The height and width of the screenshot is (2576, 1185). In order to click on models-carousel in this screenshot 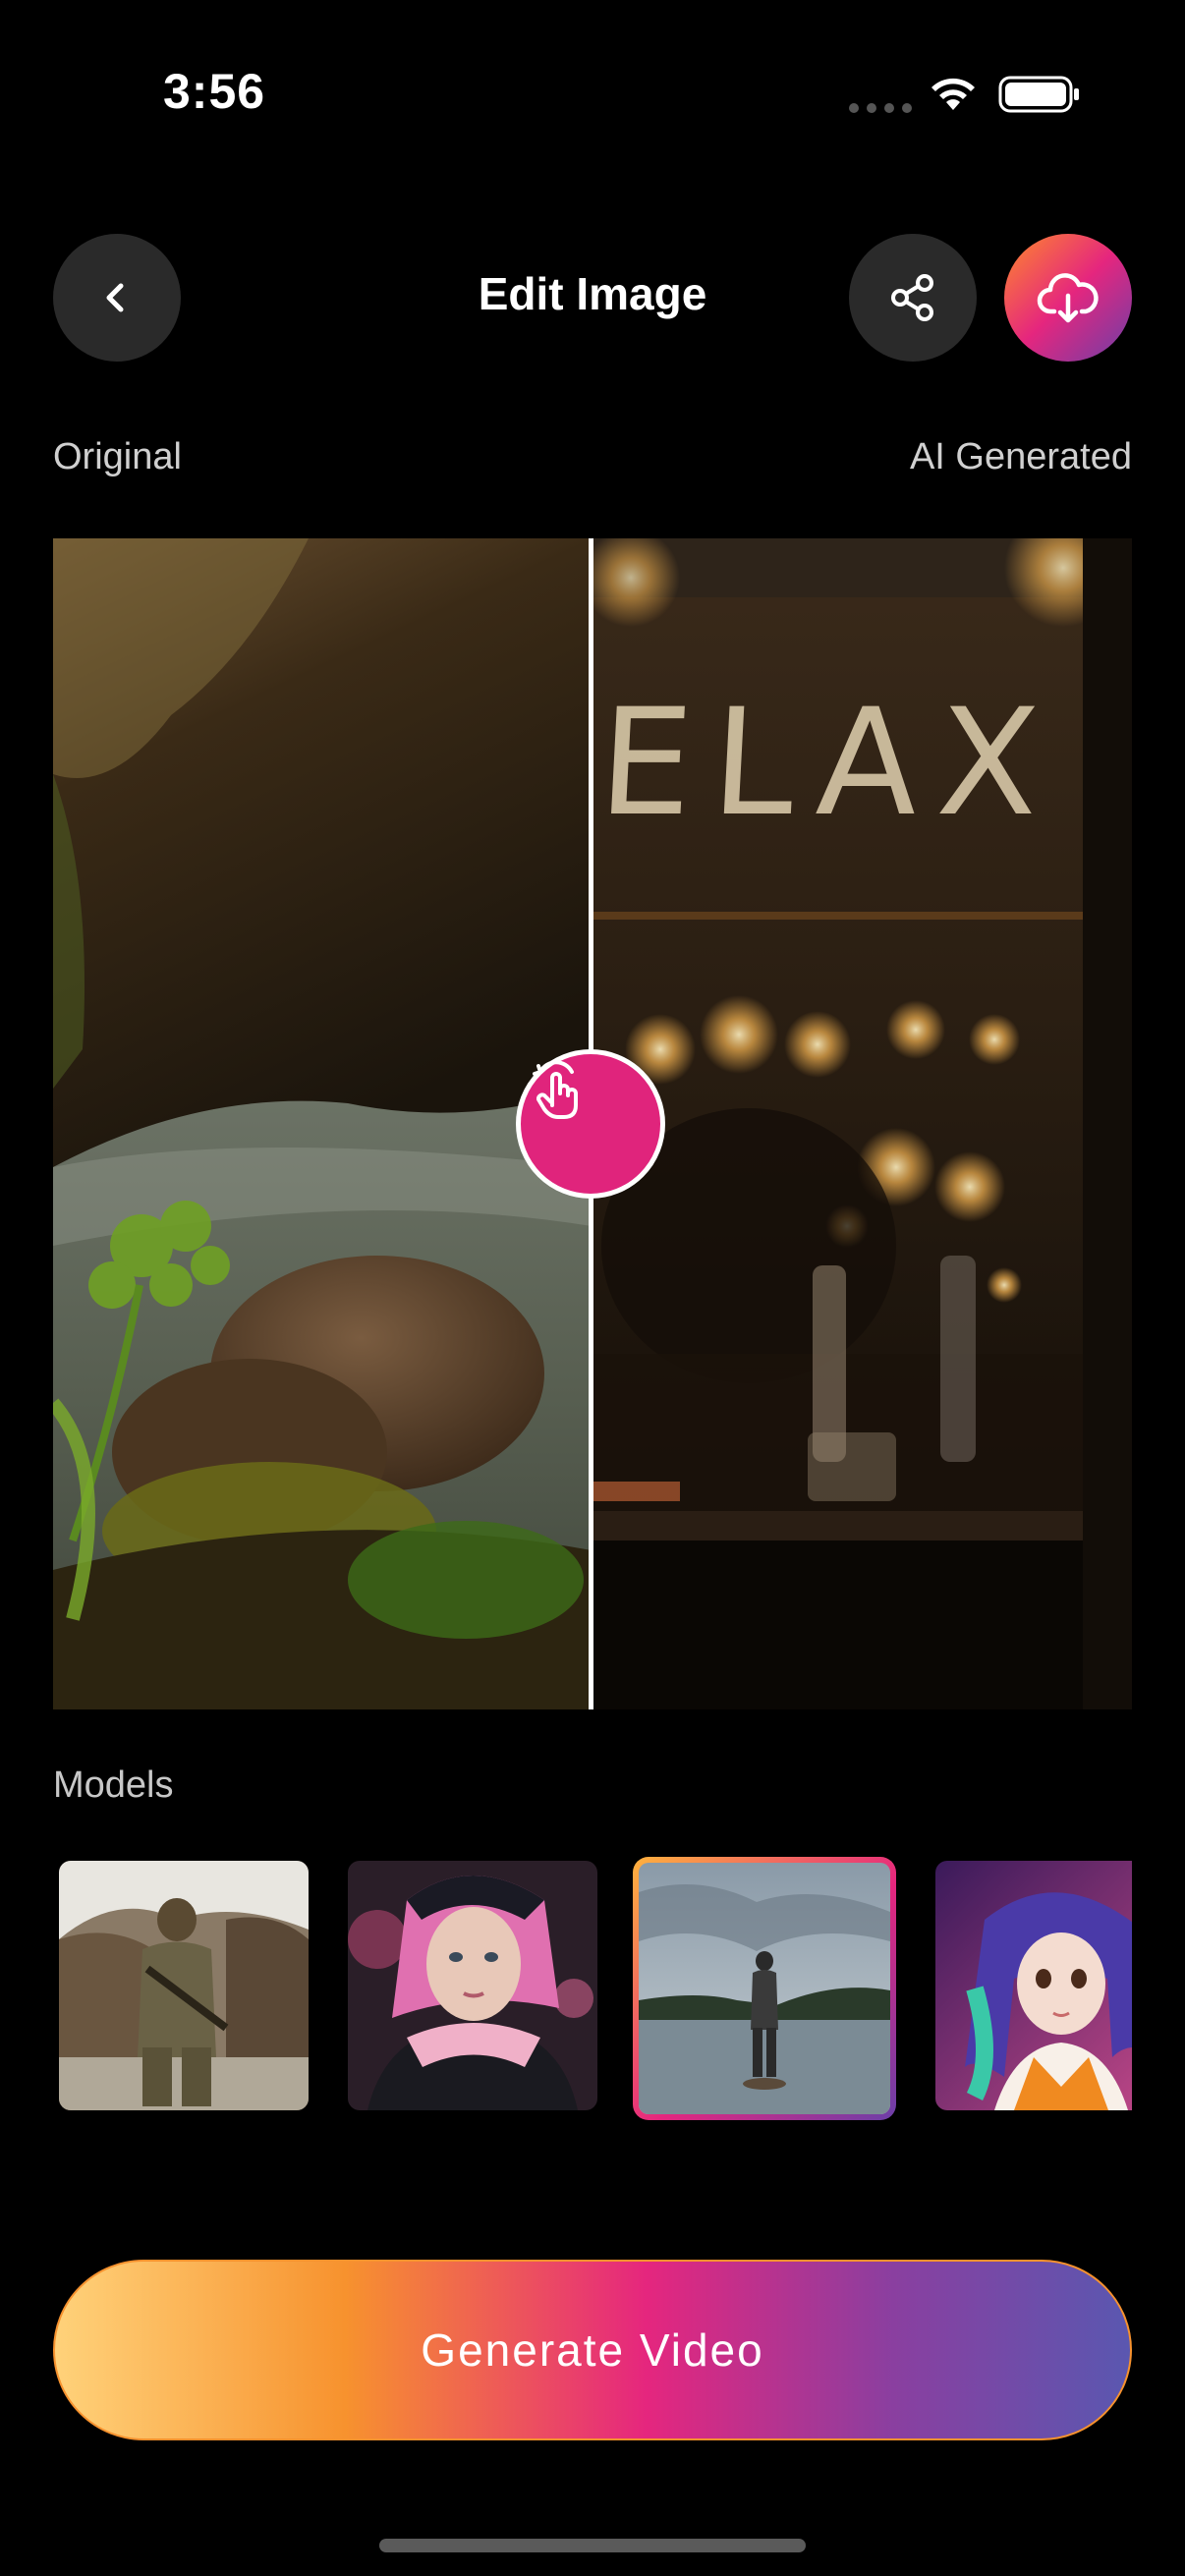, I will do `click(592, 1989)`.